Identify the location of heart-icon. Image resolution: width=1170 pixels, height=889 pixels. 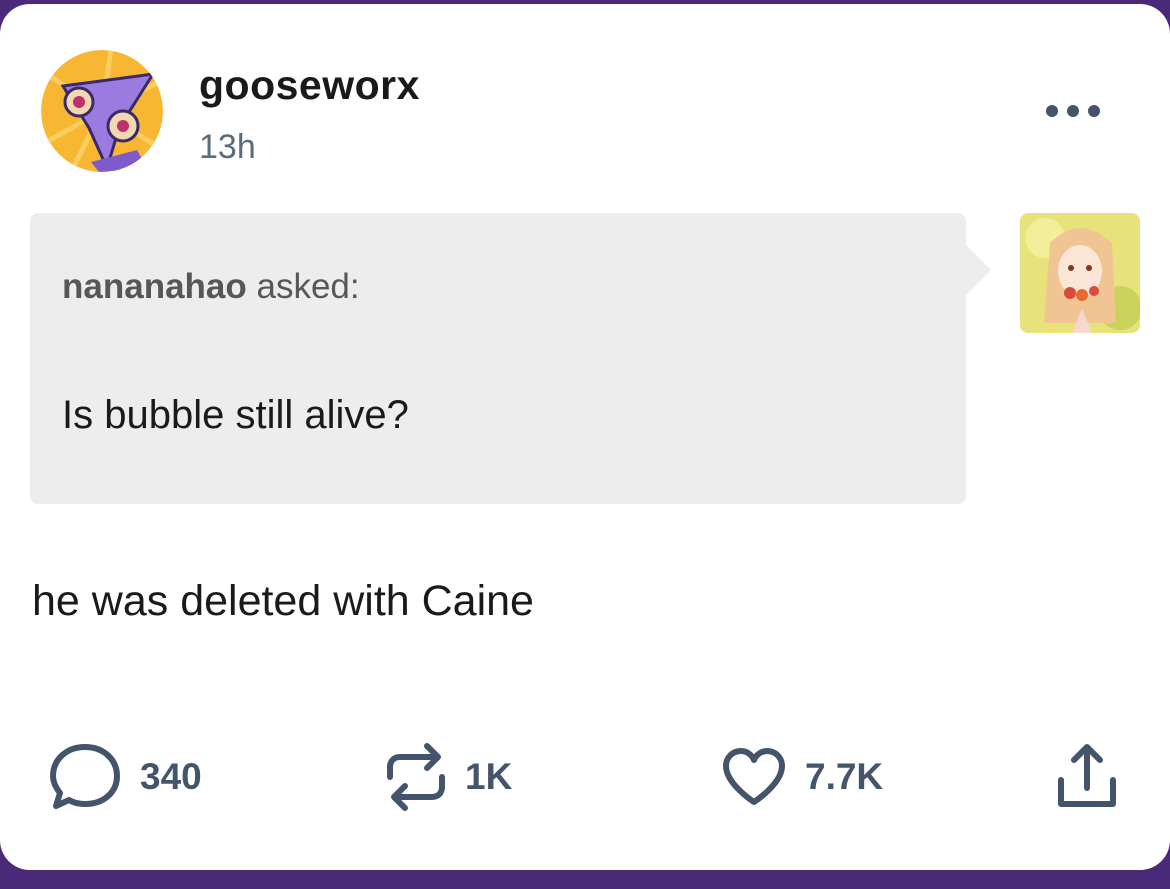
(754, 777).